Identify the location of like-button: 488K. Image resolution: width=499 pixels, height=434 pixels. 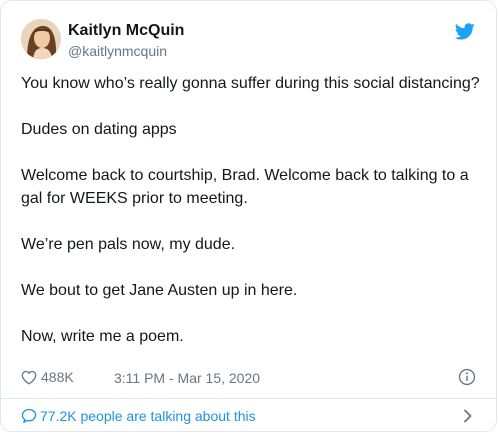
(47, 377).